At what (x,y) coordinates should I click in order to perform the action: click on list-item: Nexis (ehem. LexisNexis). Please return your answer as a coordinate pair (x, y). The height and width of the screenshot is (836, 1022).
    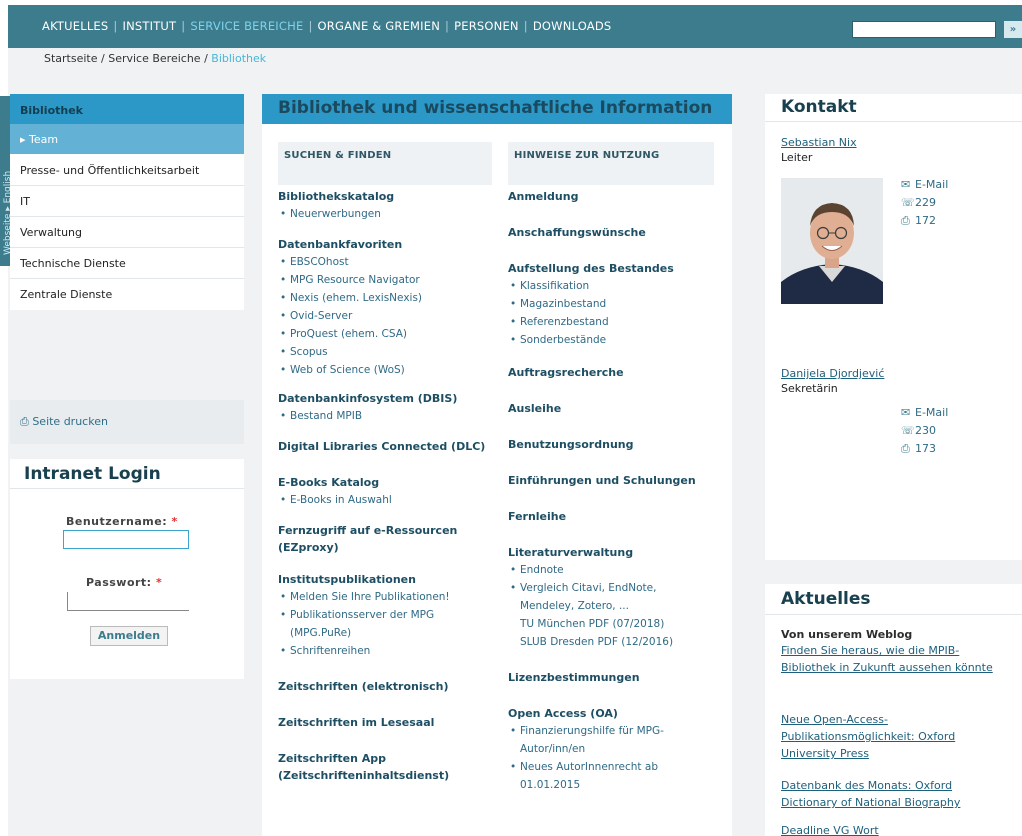
    Looking at the image, I should click on (393, 298).